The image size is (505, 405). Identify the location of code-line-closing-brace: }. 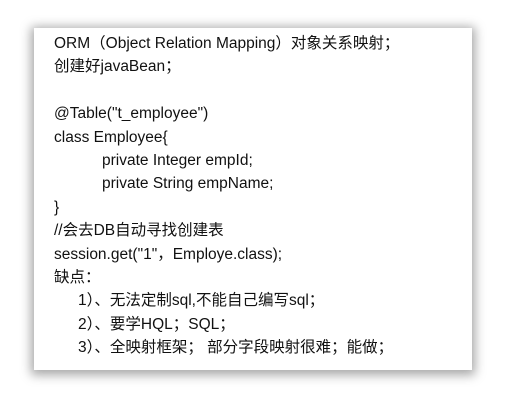
(57, 207).